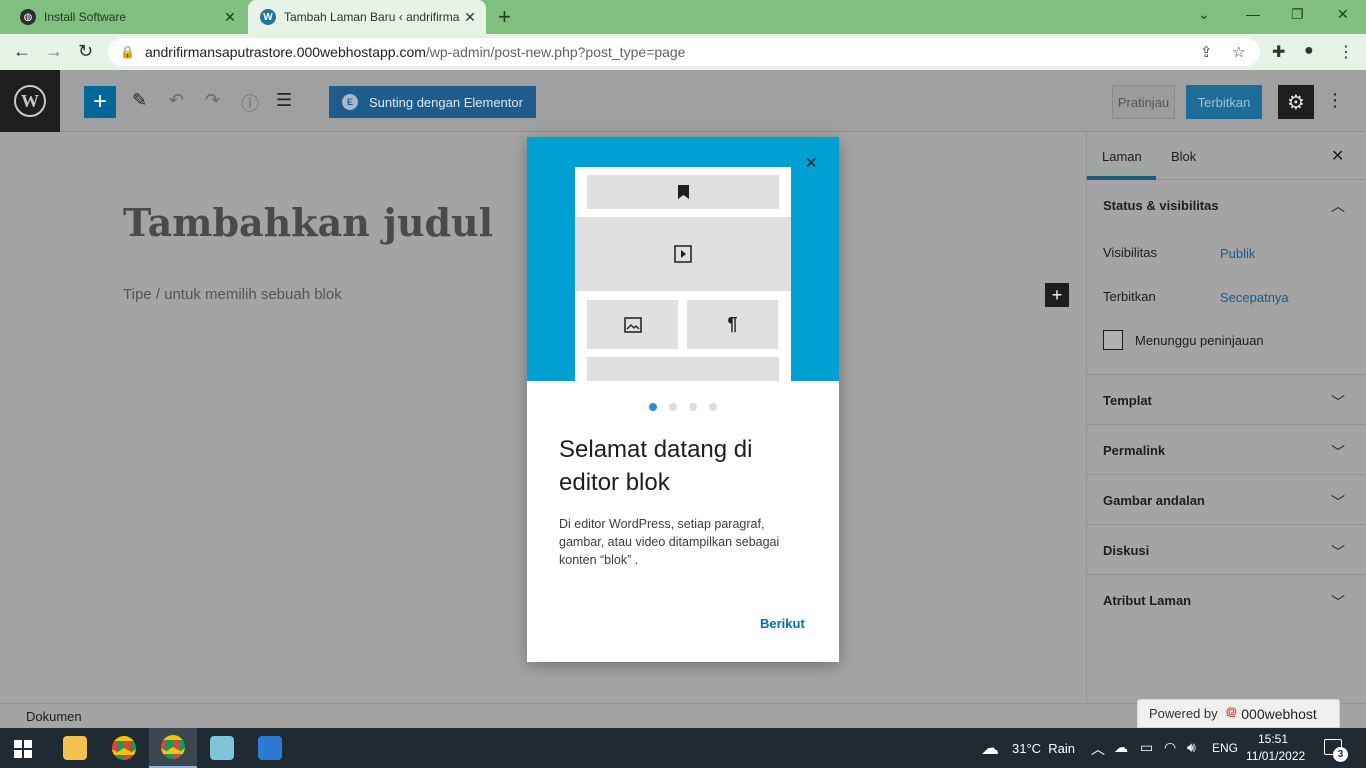  What do you see at coordinates (1126, 550) in the screenshot?
I see `panel-discussion: Diskusi` at bounding box center [1126, 550].